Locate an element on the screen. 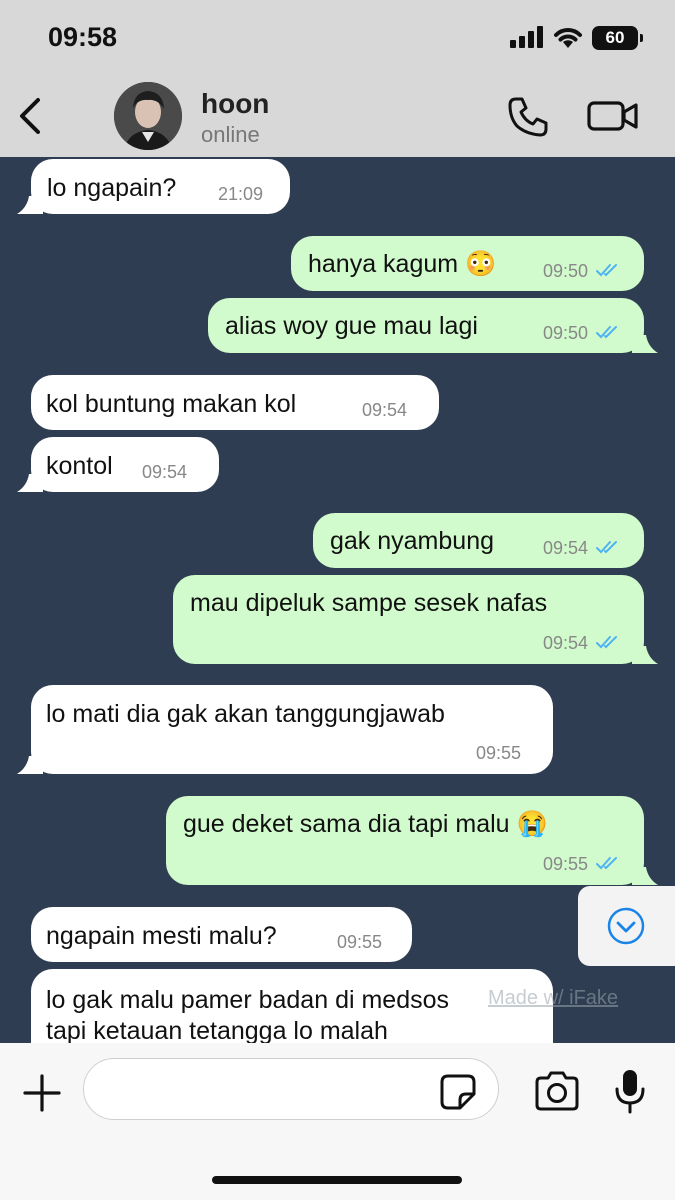  message-text: alias woy gue mau lagi is located at coordinates (351, 326).